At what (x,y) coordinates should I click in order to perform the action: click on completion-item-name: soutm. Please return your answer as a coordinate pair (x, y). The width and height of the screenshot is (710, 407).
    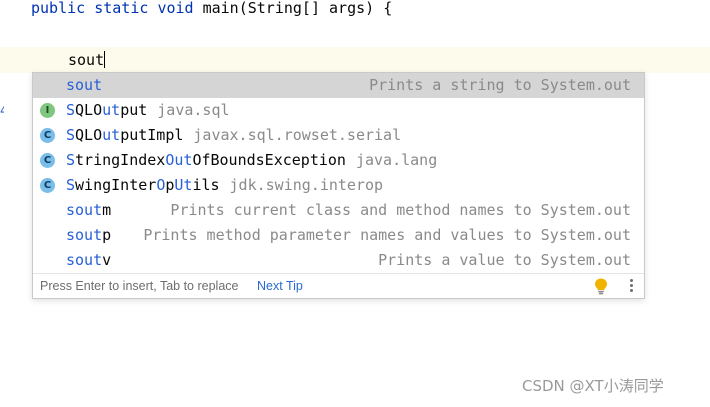
    Looking at the image, I should click on (89, 210).